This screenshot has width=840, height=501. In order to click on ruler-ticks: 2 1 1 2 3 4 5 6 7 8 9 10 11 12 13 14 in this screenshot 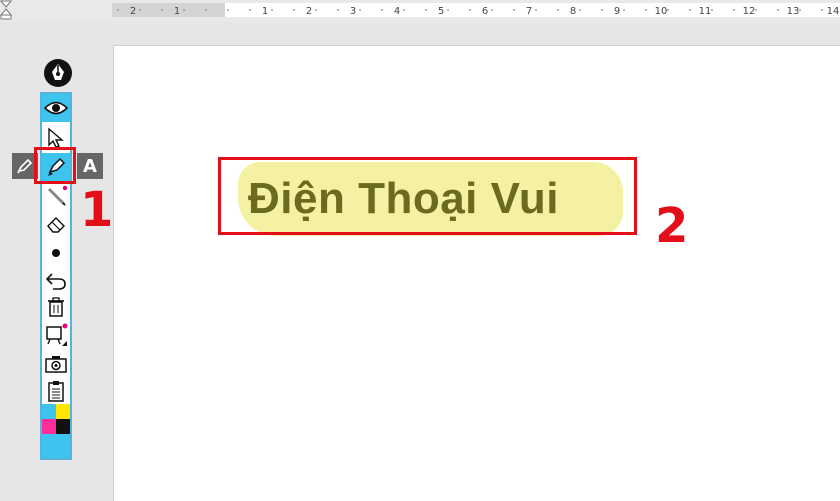, I will do `click(478, 11)`.